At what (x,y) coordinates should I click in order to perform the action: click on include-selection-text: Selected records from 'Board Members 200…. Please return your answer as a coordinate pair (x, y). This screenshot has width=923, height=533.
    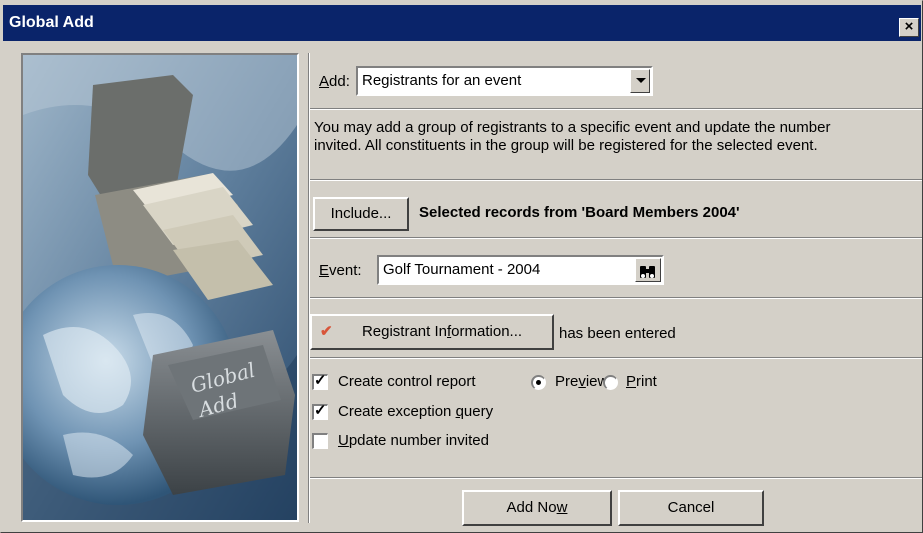
    Looking at the image, I should click on (579, 212).